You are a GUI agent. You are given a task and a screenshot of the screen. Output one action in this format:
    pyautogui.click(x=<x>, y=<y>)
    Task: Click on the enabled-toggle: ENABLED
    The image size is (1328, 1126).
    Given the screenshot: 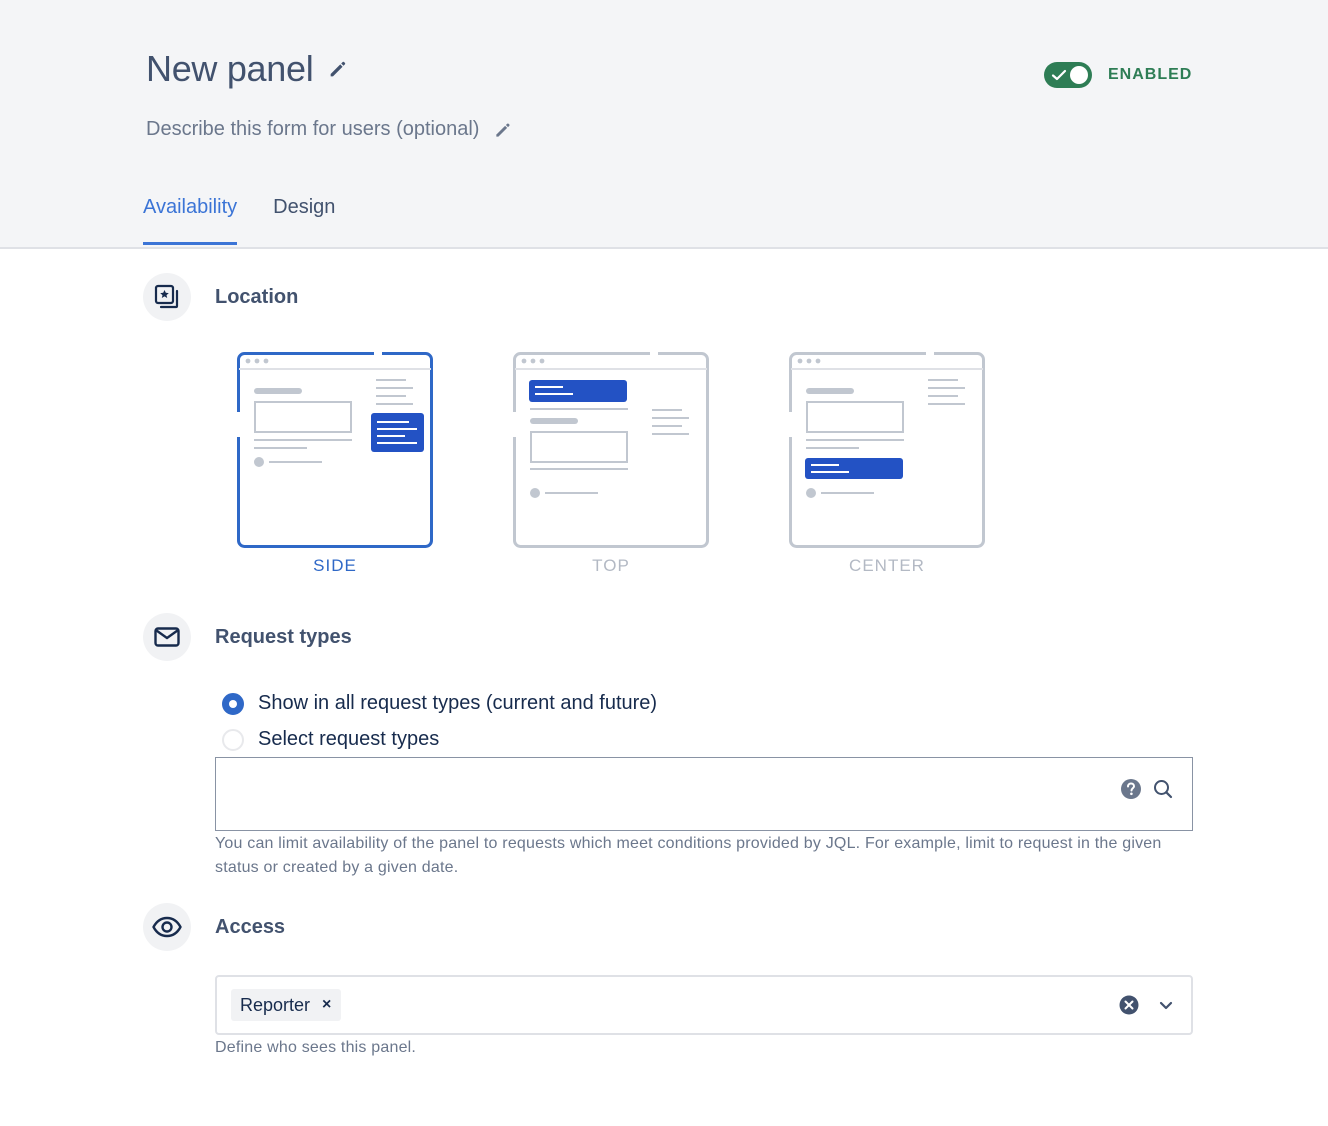 What is the action you would take?
    pyautogui.click(x=1118, y=75)
    